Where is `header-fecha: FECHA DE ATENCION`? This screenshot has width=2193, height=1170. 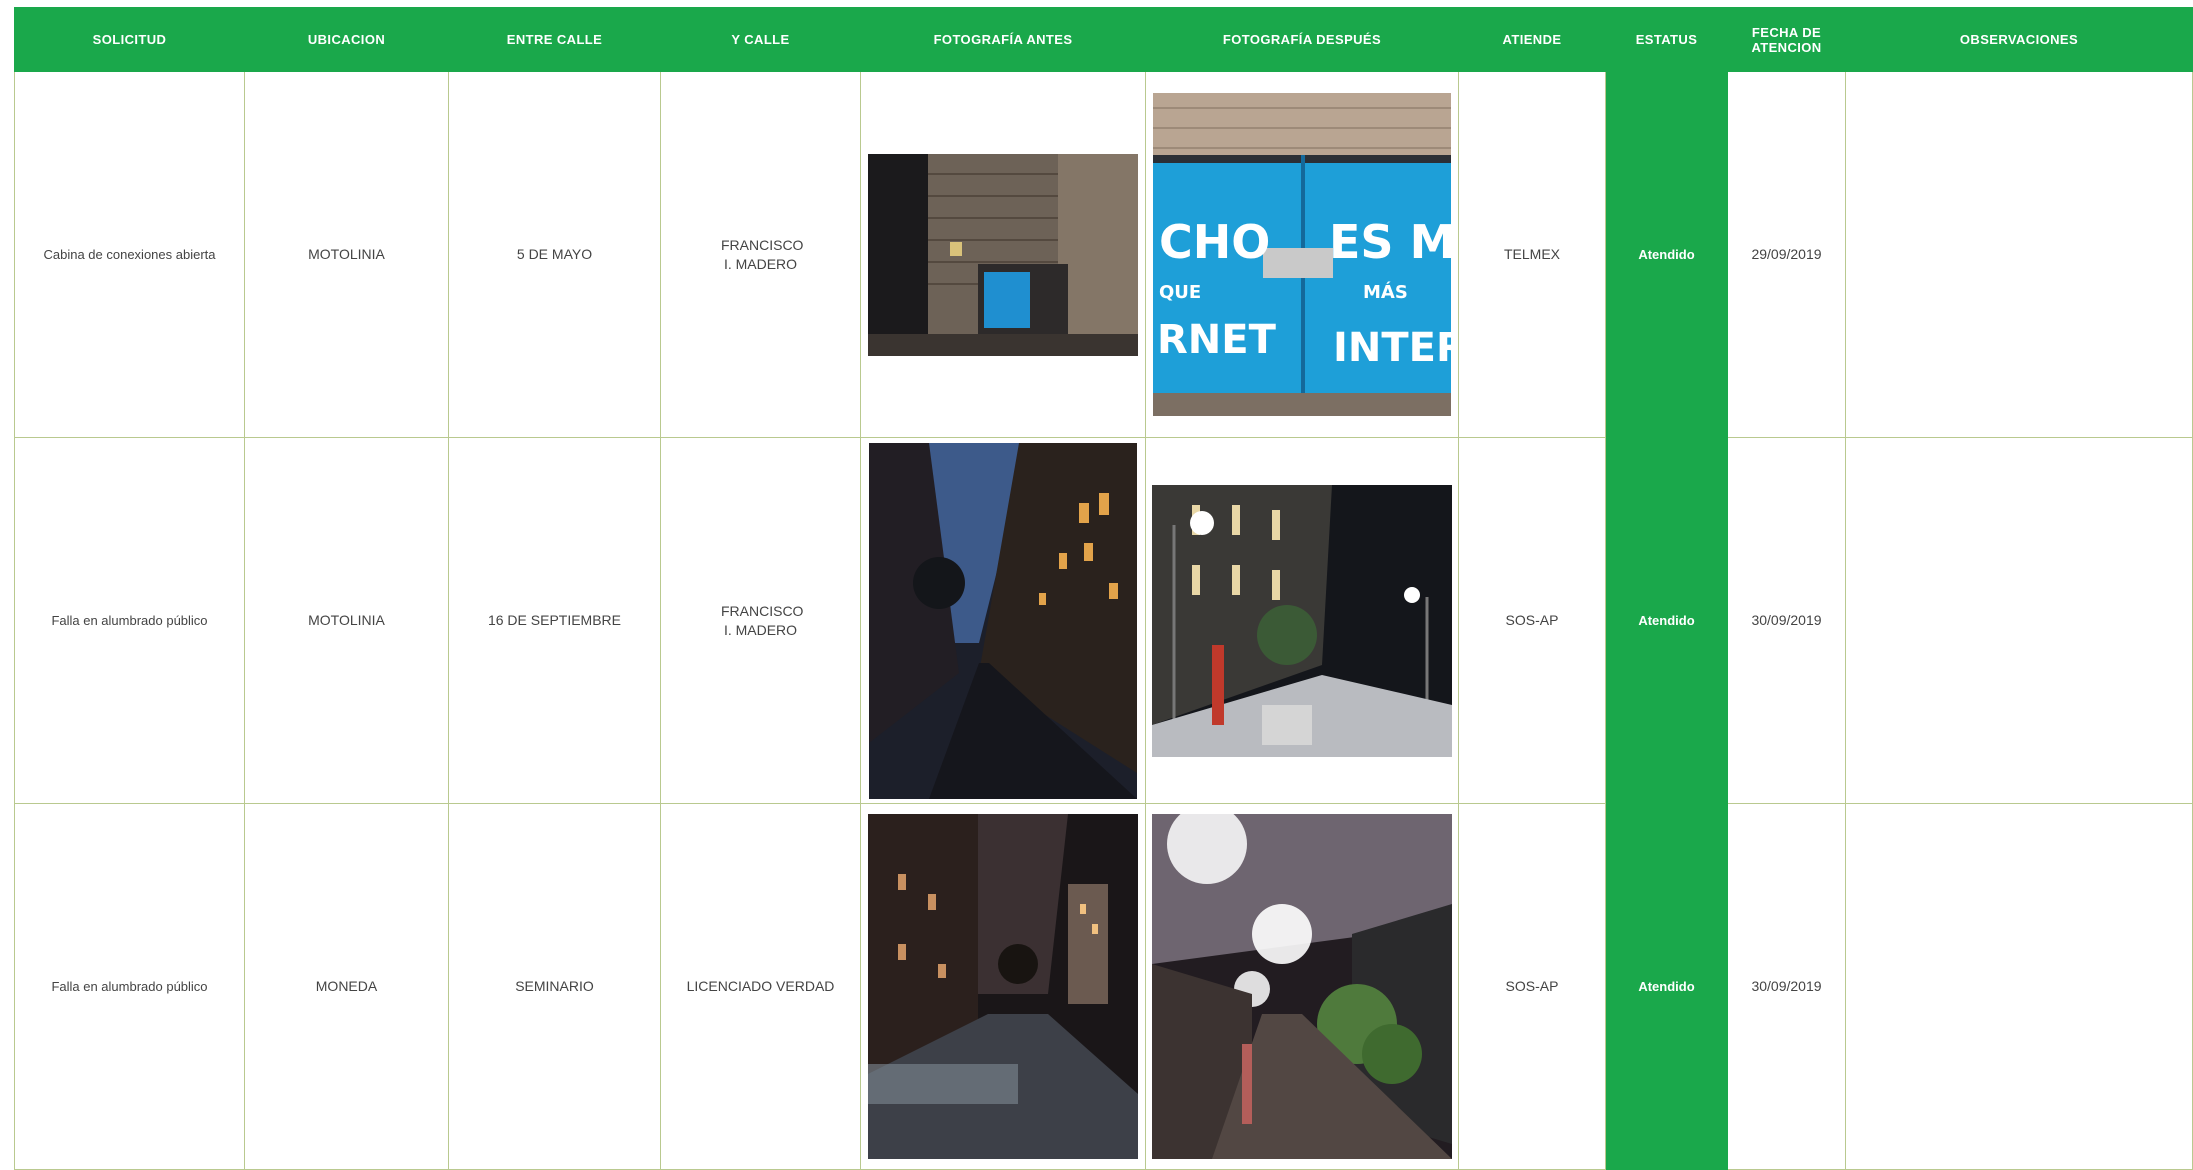 header-fecha: FECHA DE ATENCION is located at coordinates (1786, 39).